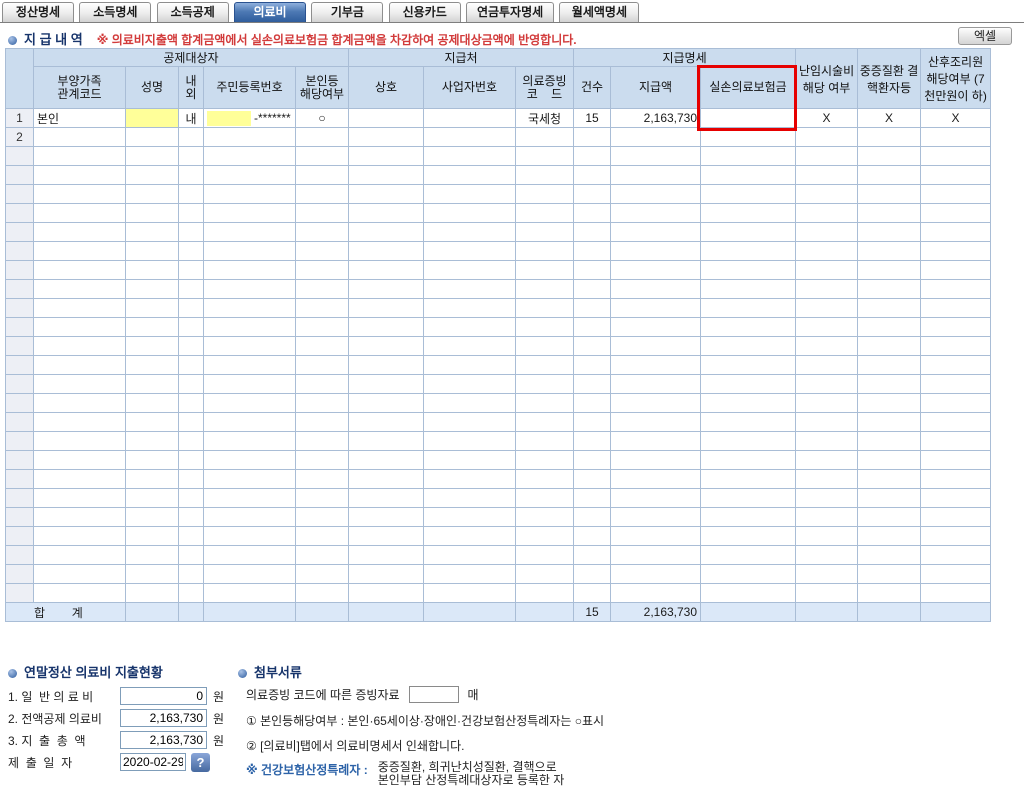 The height and width of the screenshot is (787, 1024). I want to click on rrn-masked-block, so click(229, 118).